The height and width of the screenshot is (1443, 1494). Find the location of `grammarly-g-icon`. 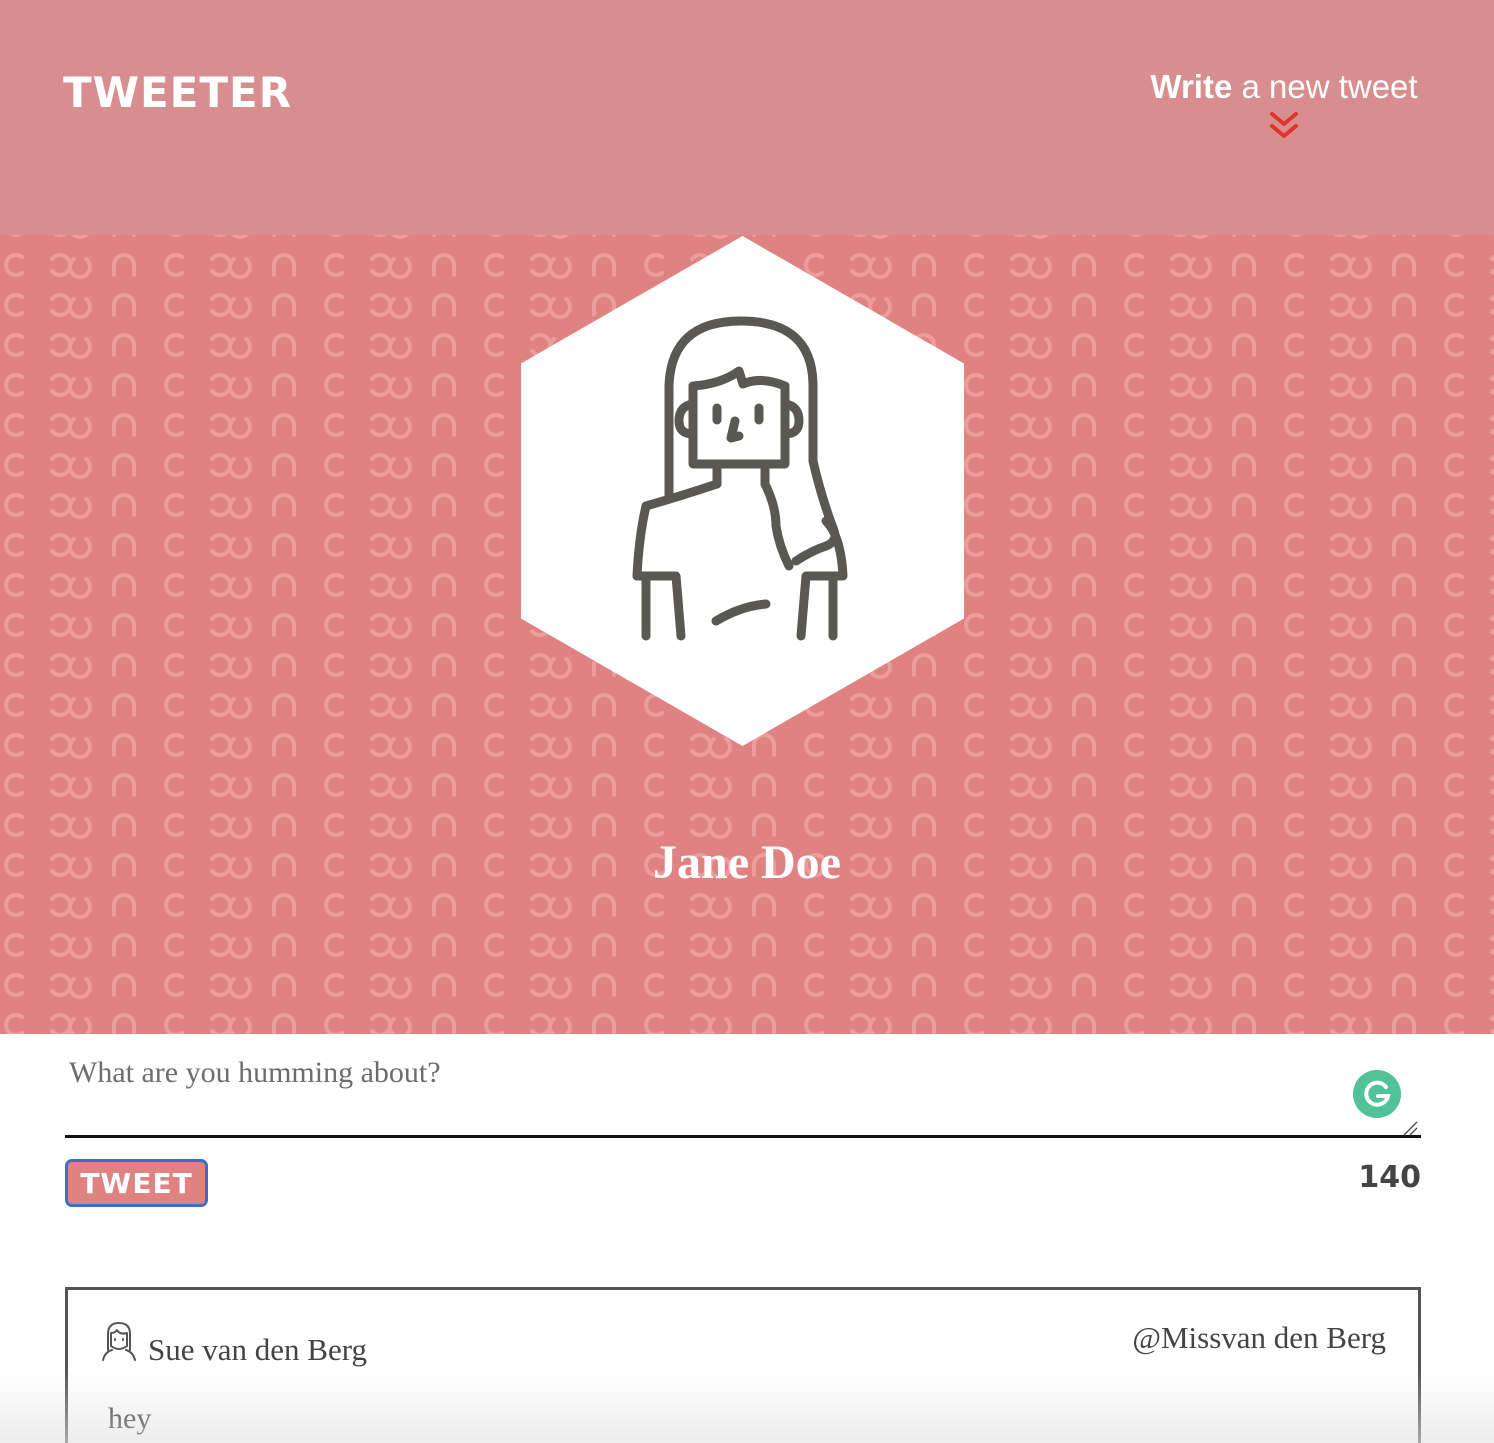

grammarly-g-icon is located at coordinates (1377, 1094).